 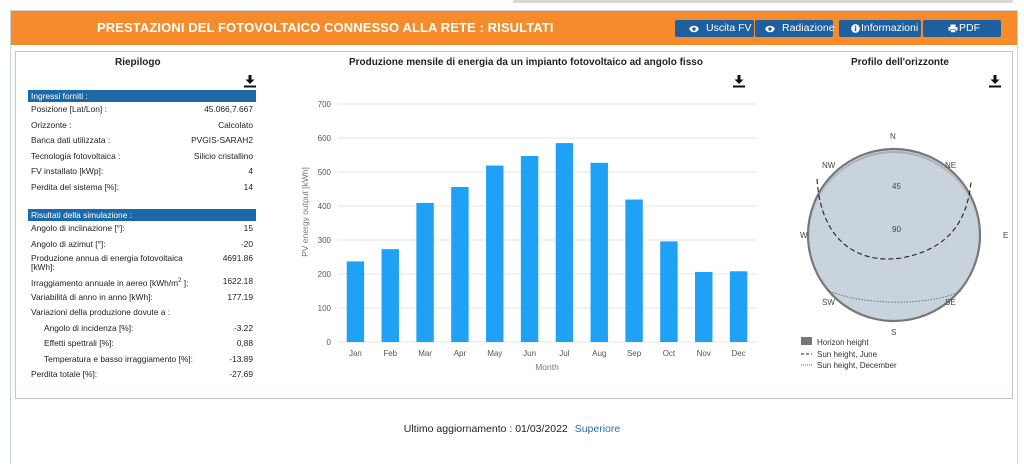 What do you see at coordinates (529, 249) in the screenshot?
I see `bar-jun` at bounding box center [529, 249].